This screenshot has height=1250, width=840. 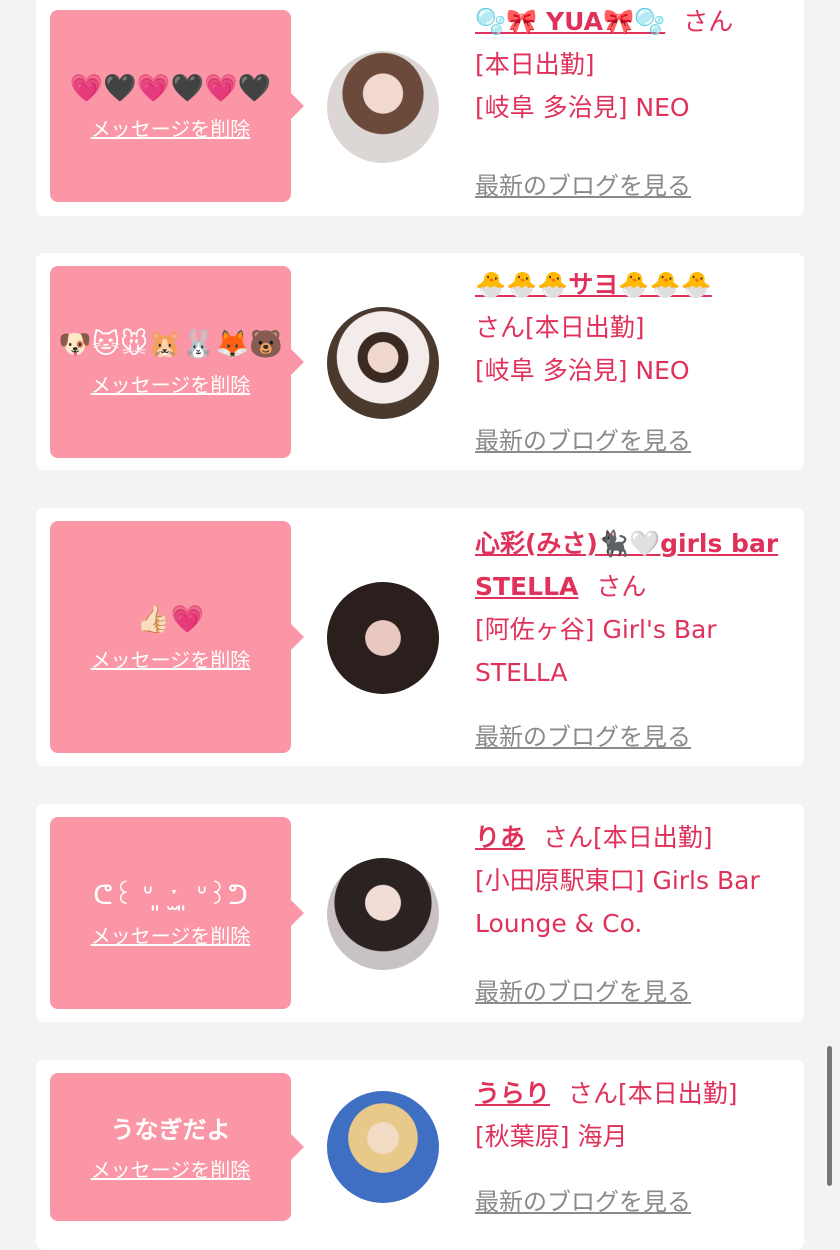 I want to click on message-bubble: 🐶🐱🐭🐹🐰🦊🐻 メッセージを削除, so click(x=177, y=362).